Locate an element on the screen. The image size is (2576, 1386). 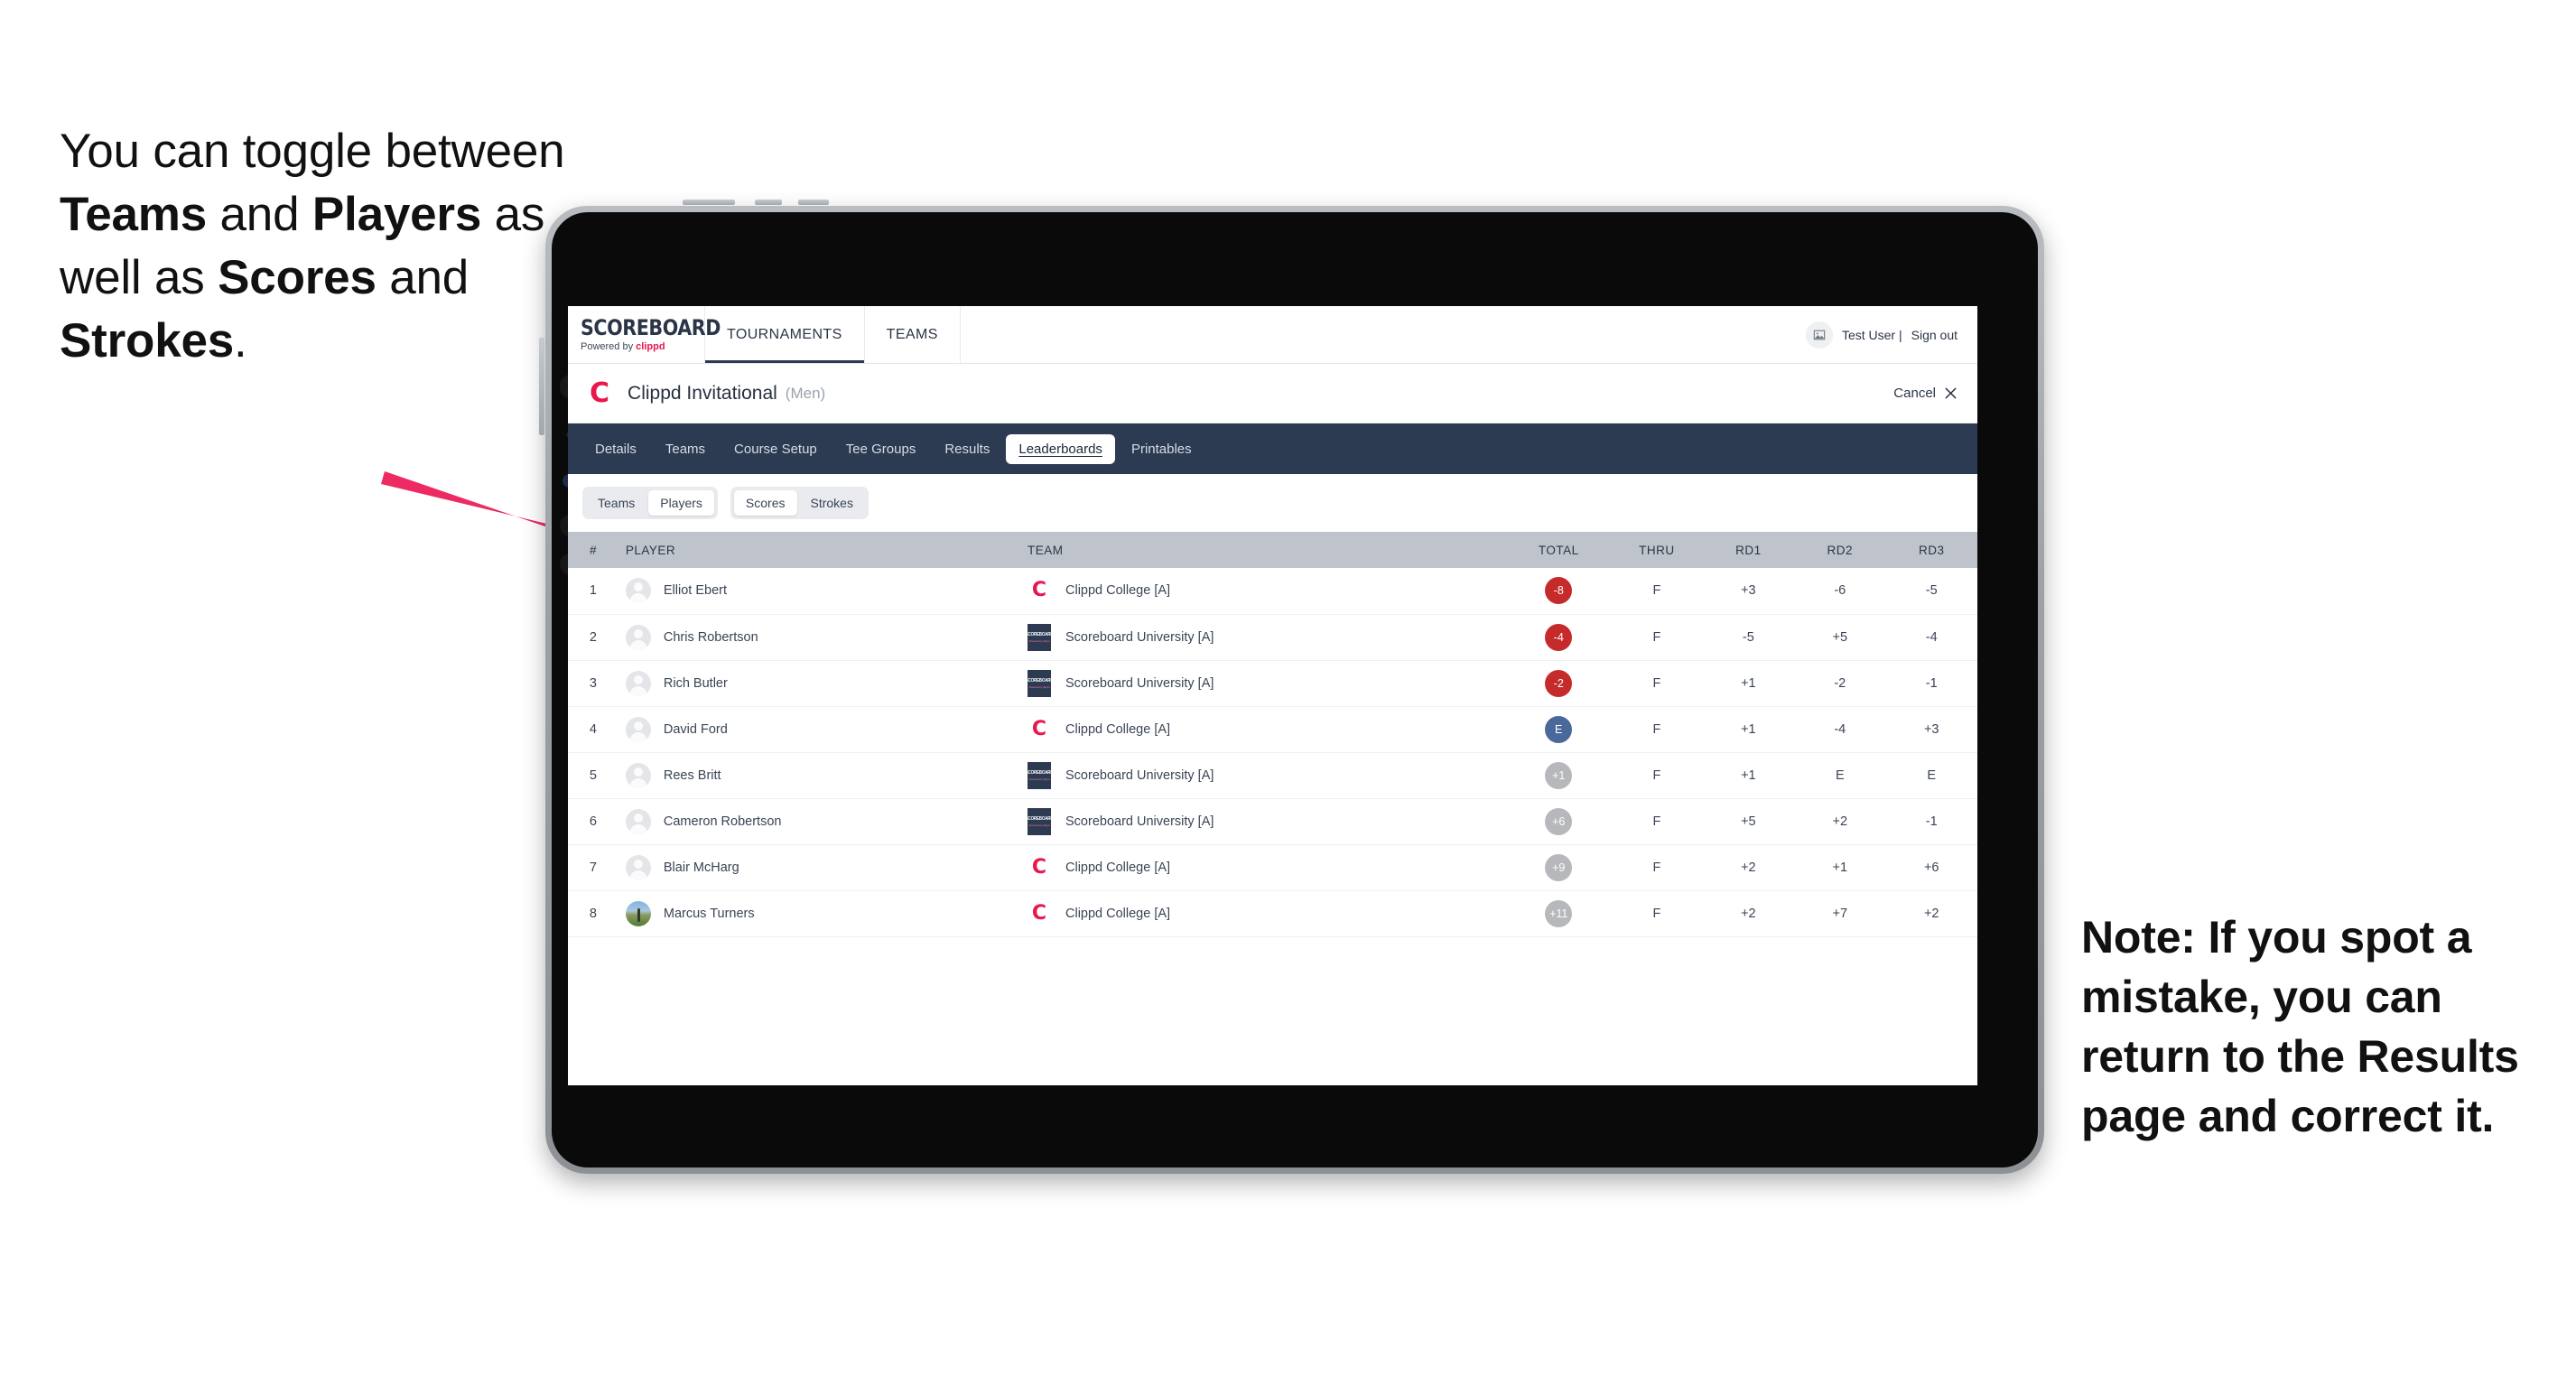
entity-toggle-group: Teams Players is located at coordinates (650, 503).